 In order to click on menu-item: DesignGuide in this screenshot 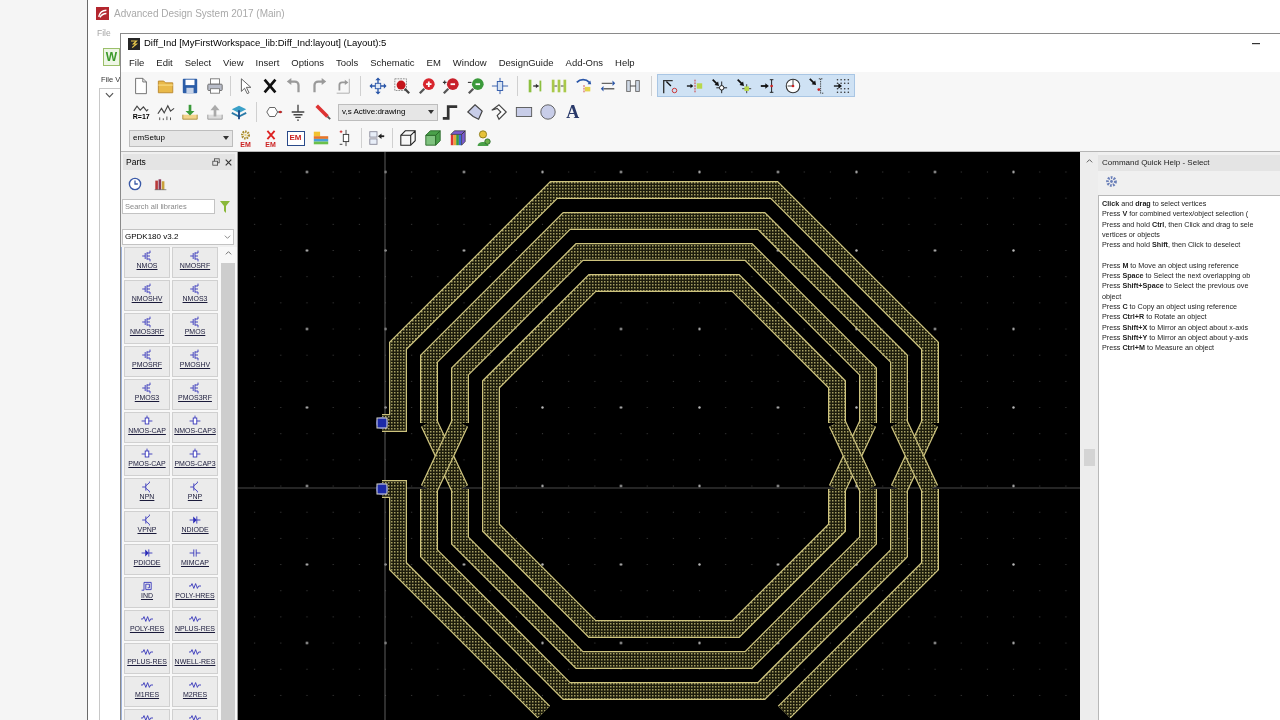, I will do `click(526, 62)`.